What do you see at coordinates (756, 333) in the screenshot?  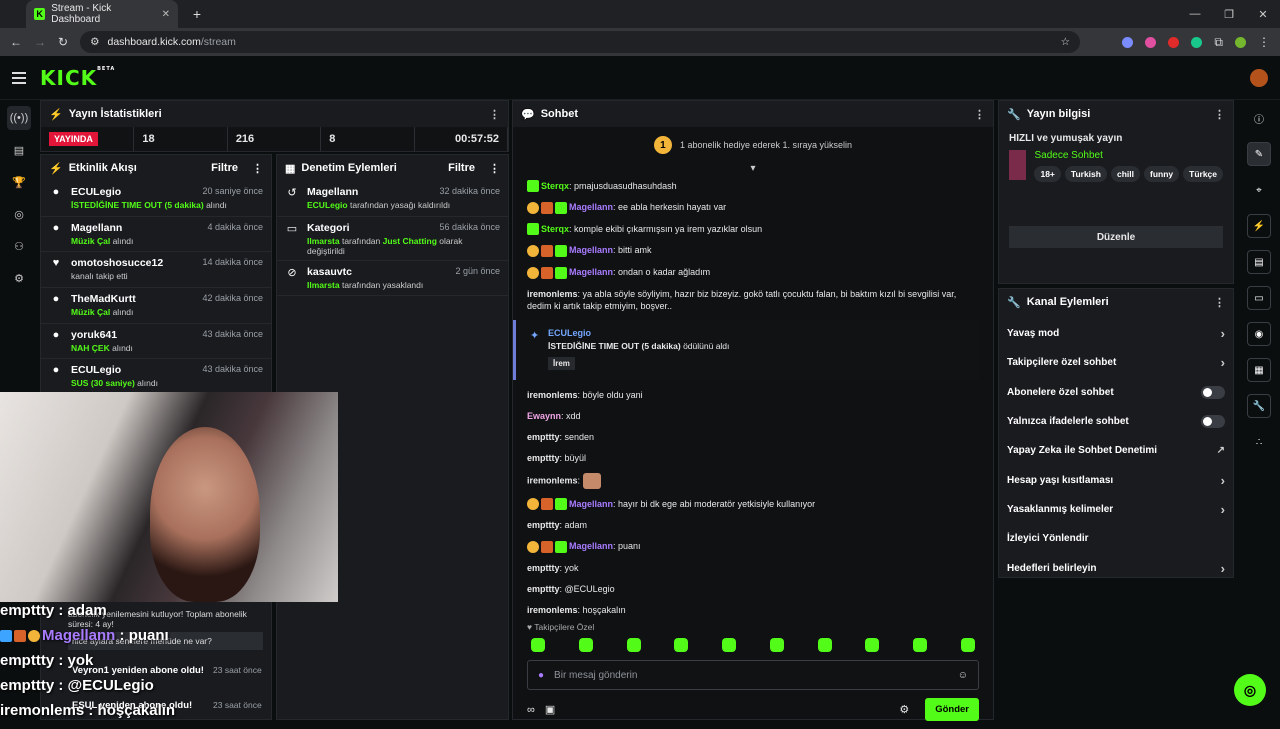 I see `reward-user: ECULegio` at bounding box center [756, 333].